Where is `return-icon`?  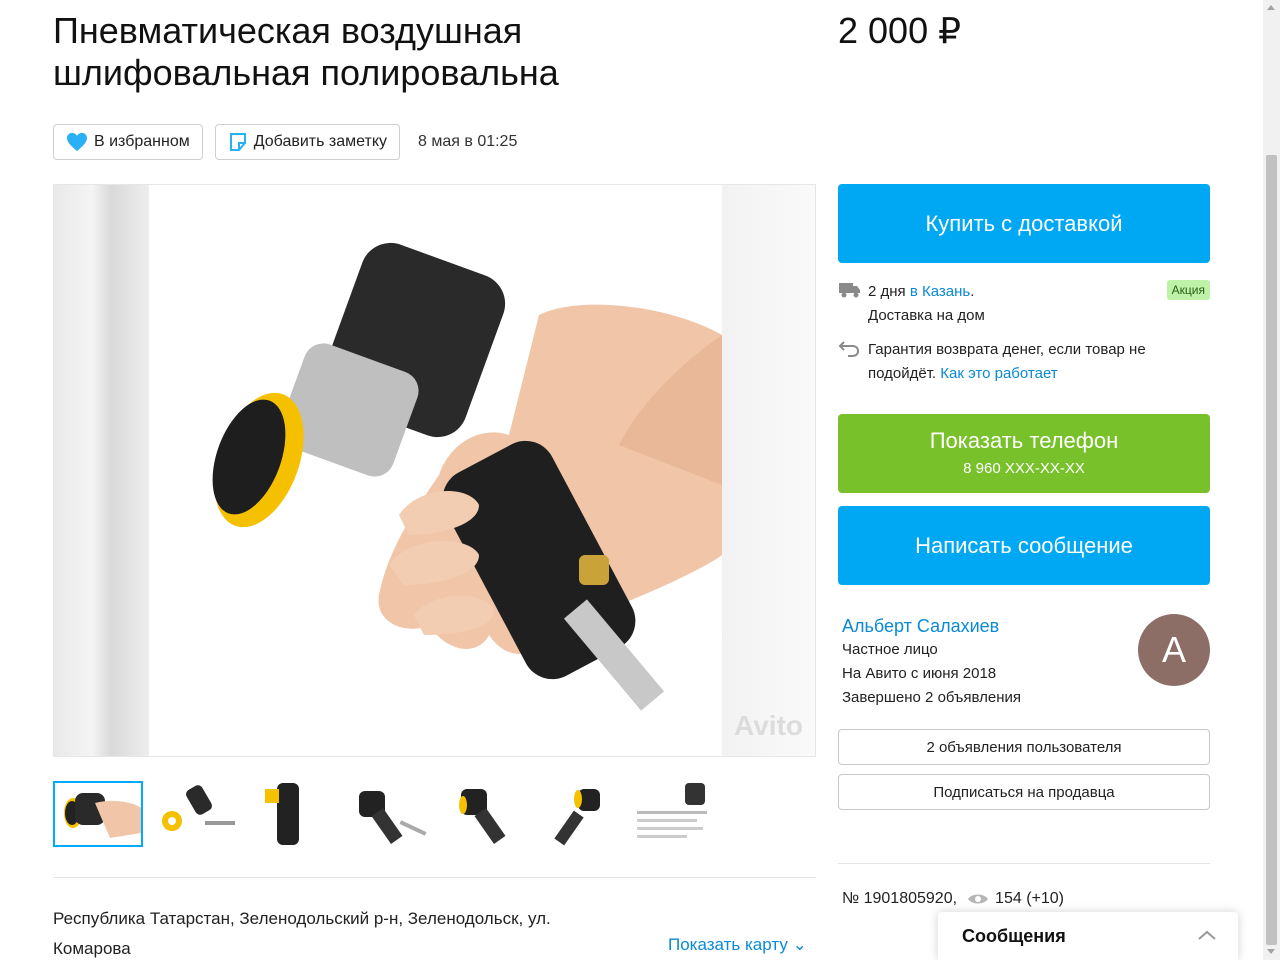 return-icon is located at coordinates (853, 349).